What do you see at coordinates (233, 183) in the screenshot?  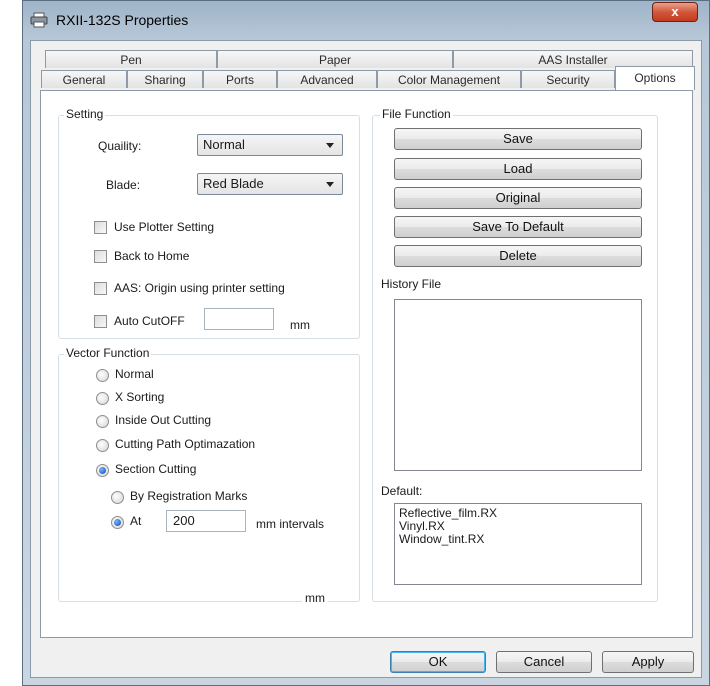 I see `blade-value: Red Blade` at bounding box center [233, 183].